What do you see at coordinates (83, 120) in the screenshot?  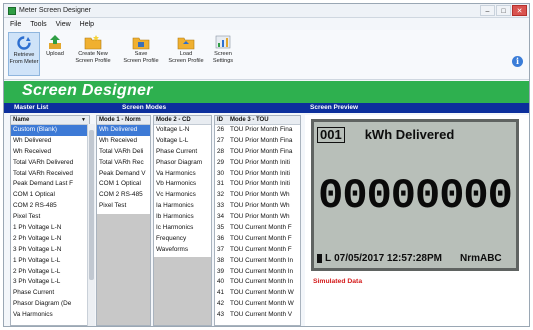 I see `sort-arrow-icon: ▼` at bounding box center [83, 120].